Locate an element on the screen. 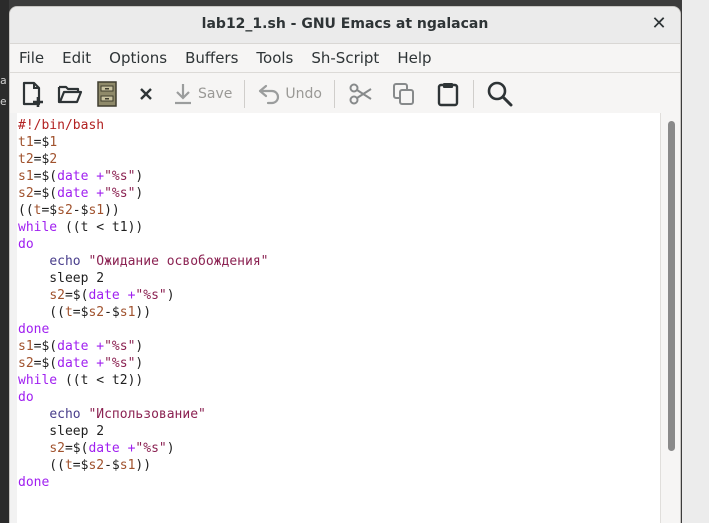 Image resolution: width=709 pixels, height=523 pixels. save-button: Save is located at coordinates (202, 94).